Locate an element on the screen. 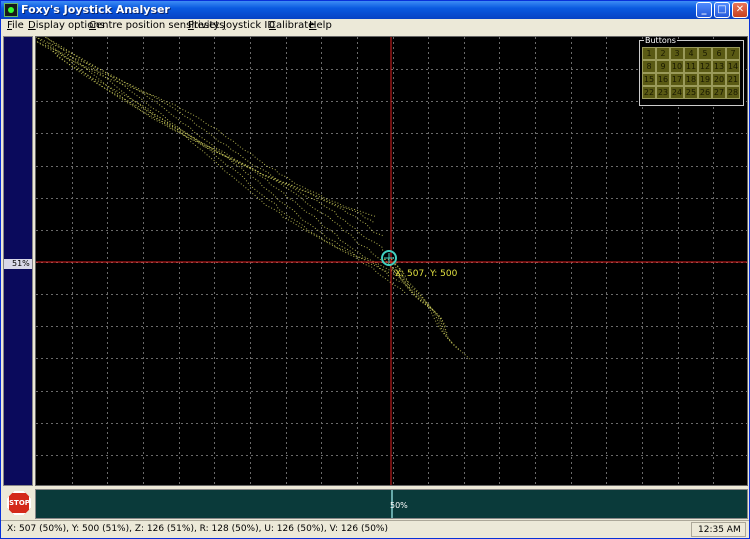 The height and width of the screenshot is (539, 750). buttons-panel-title: Buttons is located at coordinates (660, 40).